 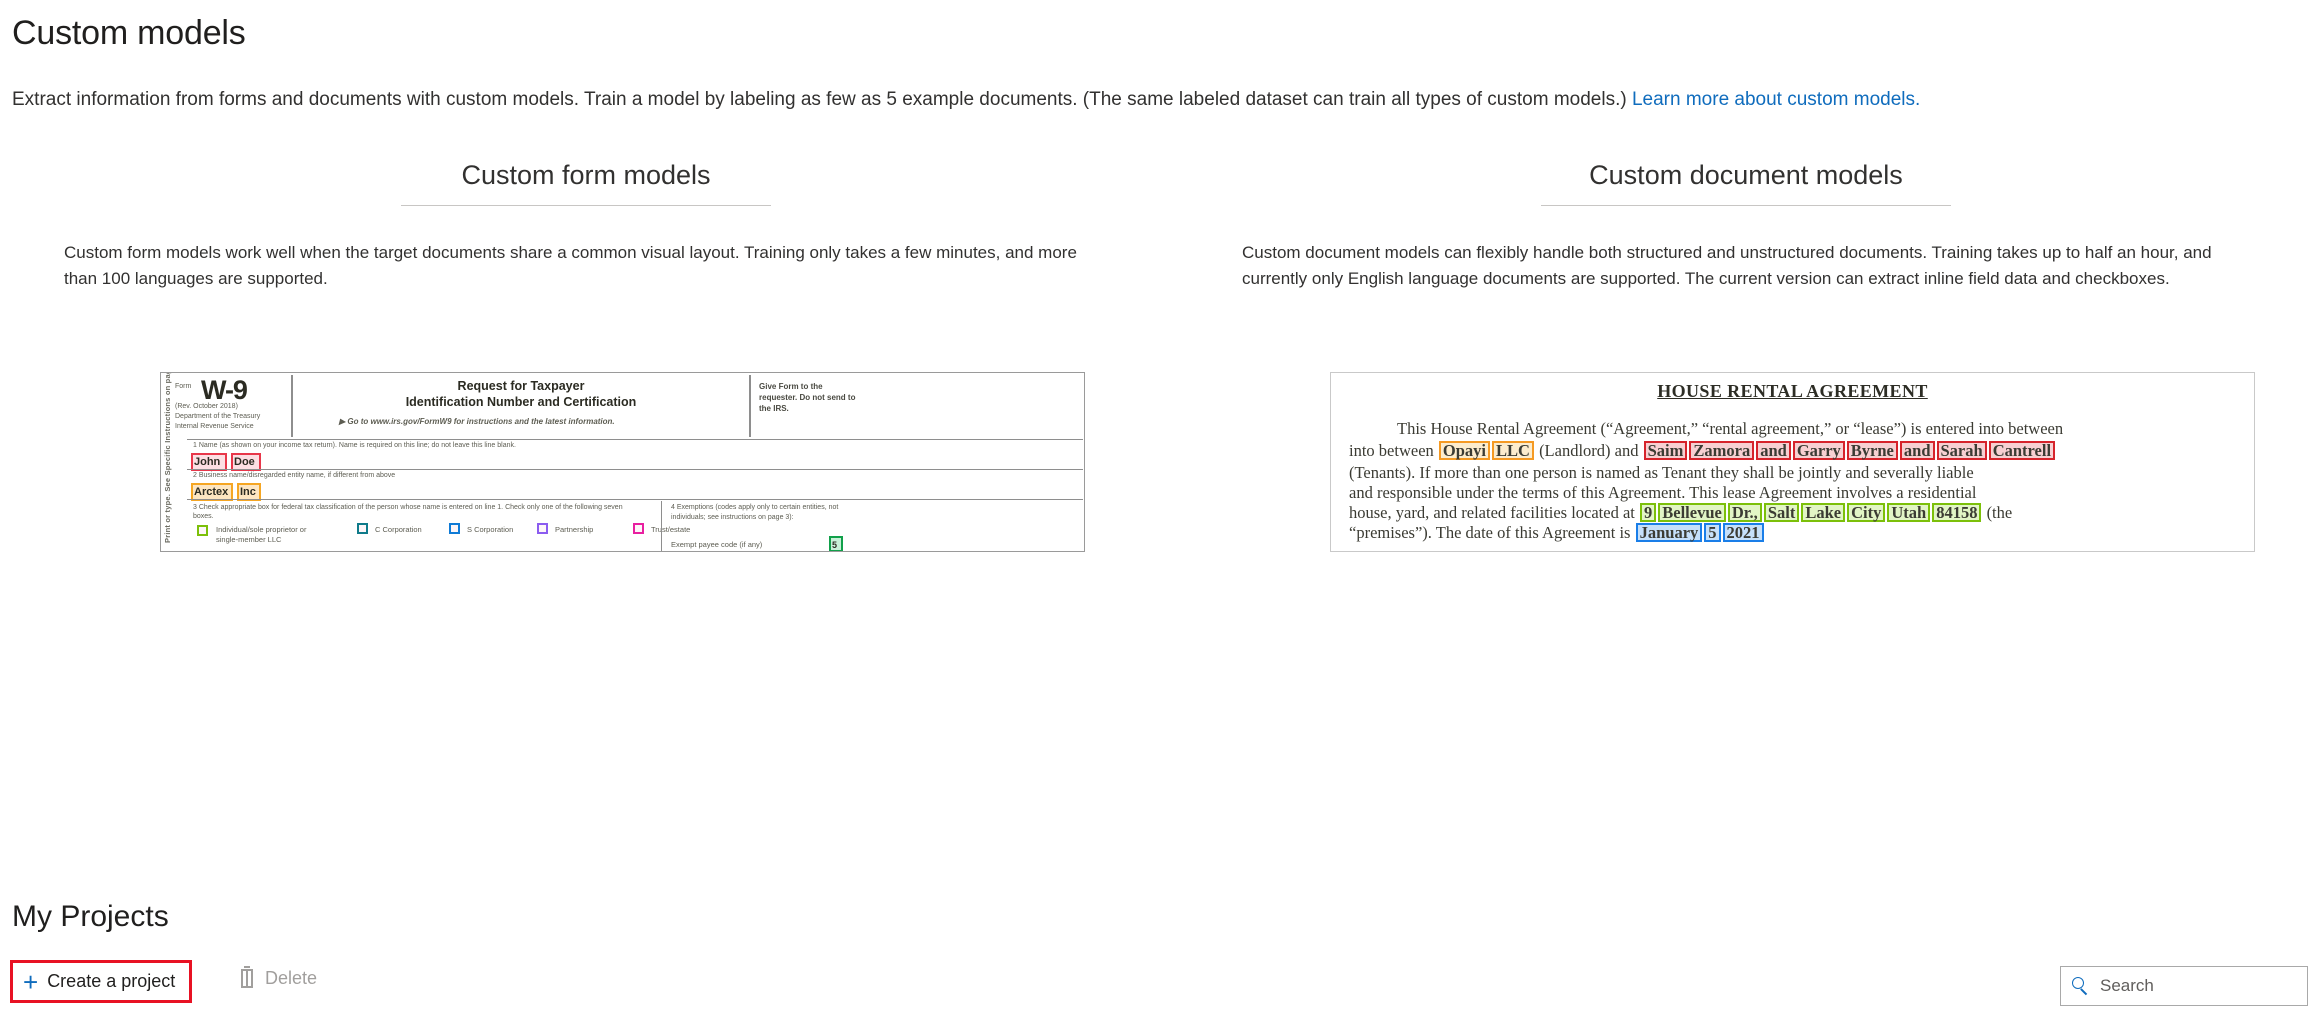 What do you see at coordinates (1957, 512) in the screenshot?
I see `rental-zip-token: 84158` at bounding box center [1957, 512].